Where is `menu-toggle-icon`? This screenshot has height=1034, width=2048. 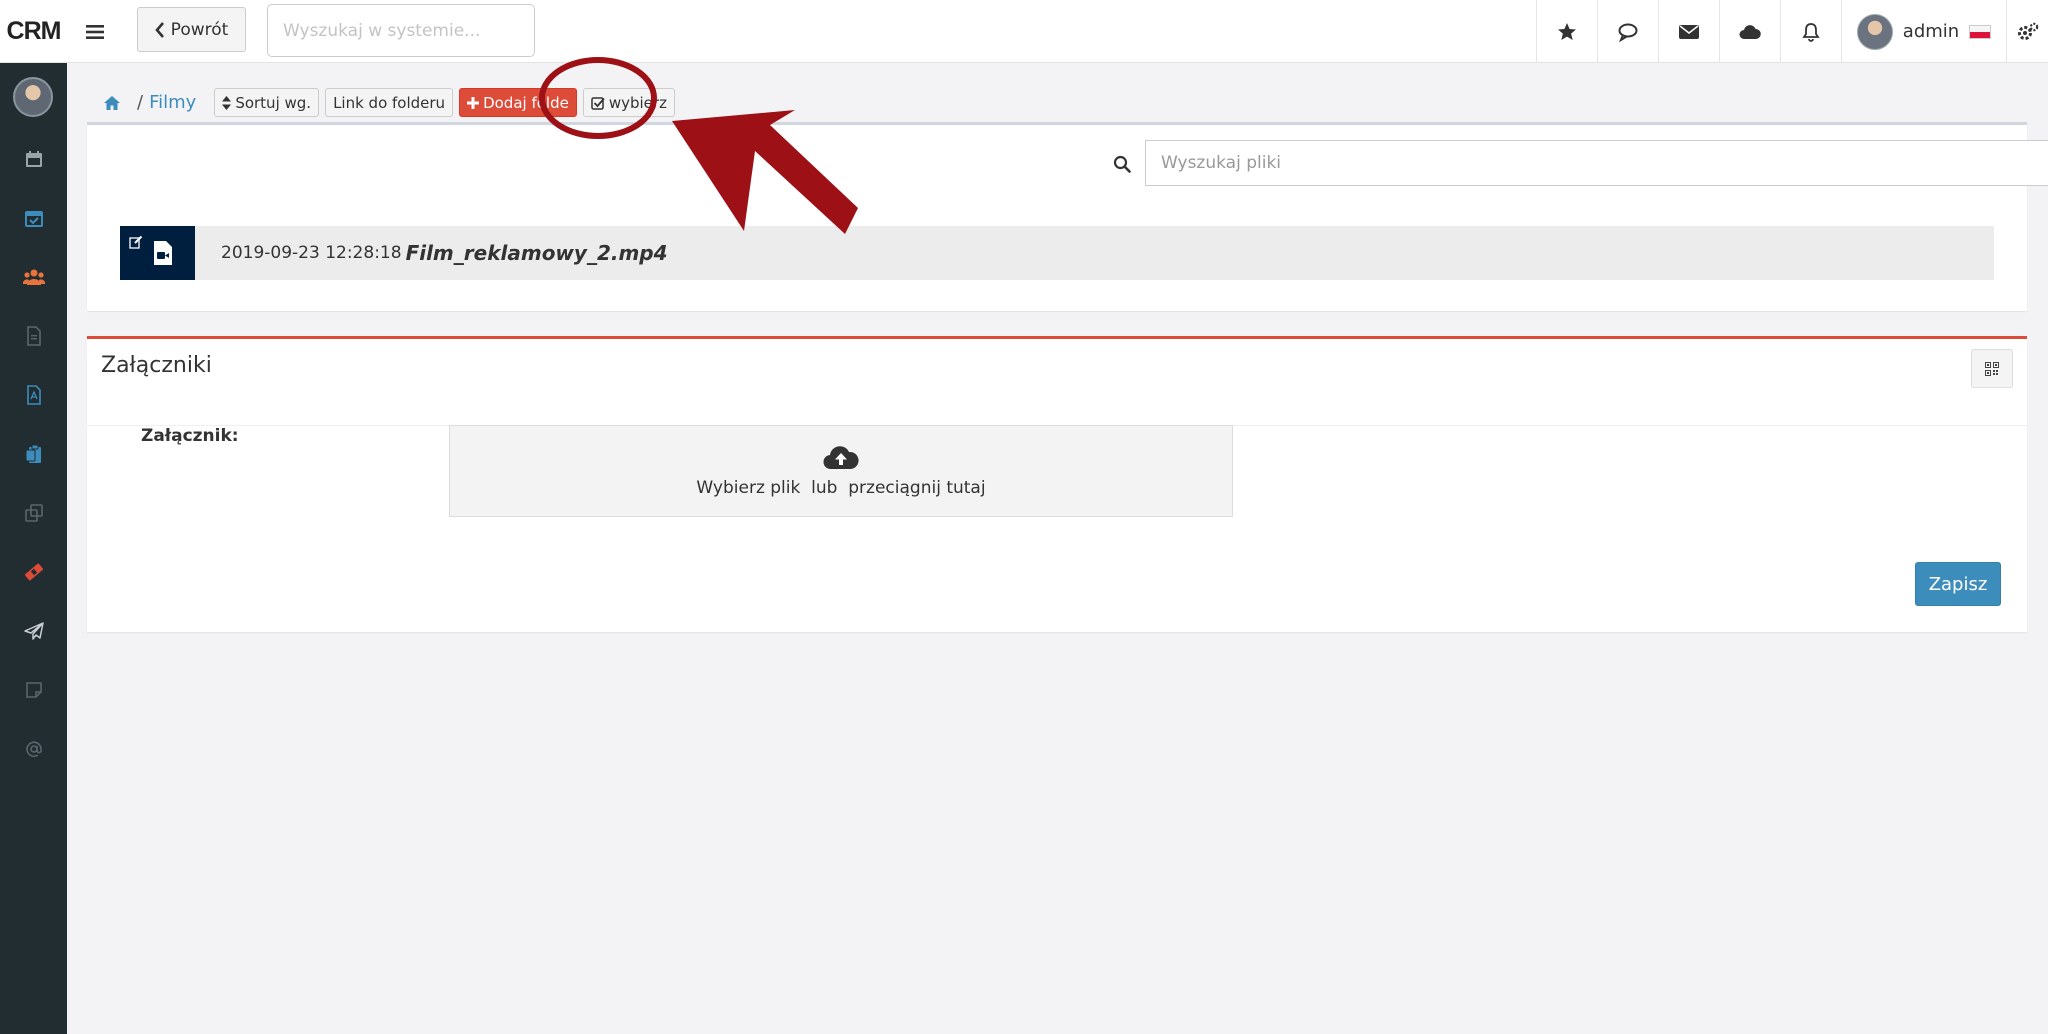 menu-toggle-icon is located at coordinates (95, 31).